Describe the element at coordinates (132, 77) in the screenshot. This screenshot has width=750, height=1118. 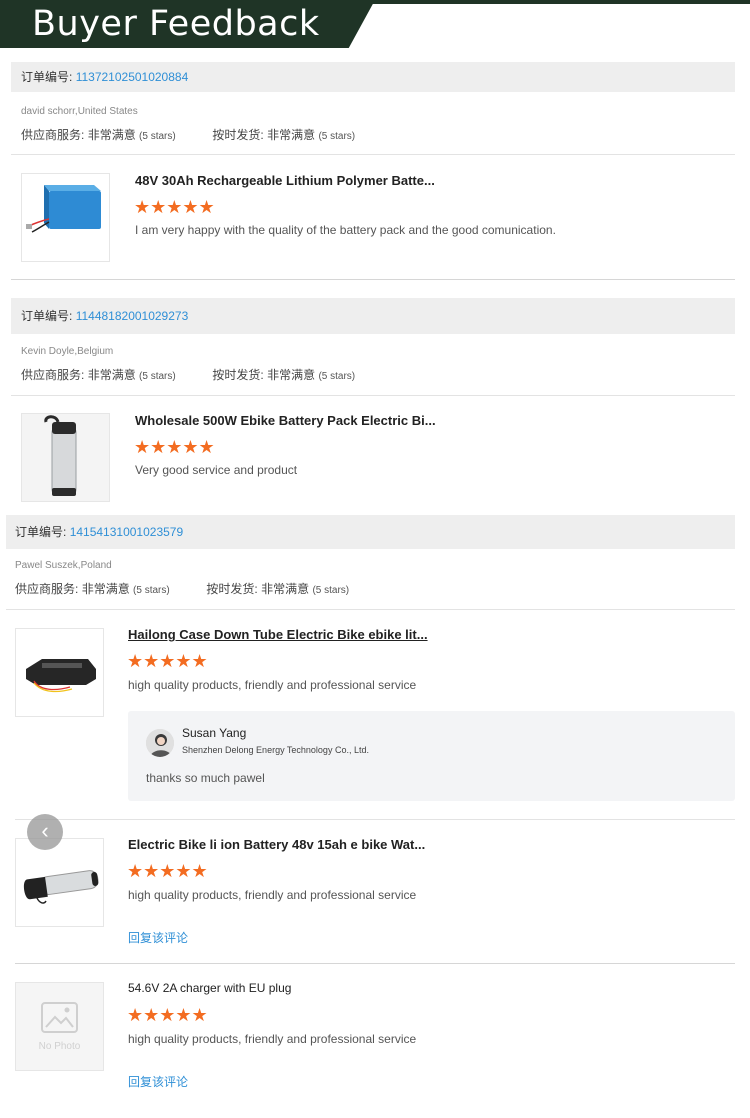
I see `order-number: 11372102501020884` at that location.